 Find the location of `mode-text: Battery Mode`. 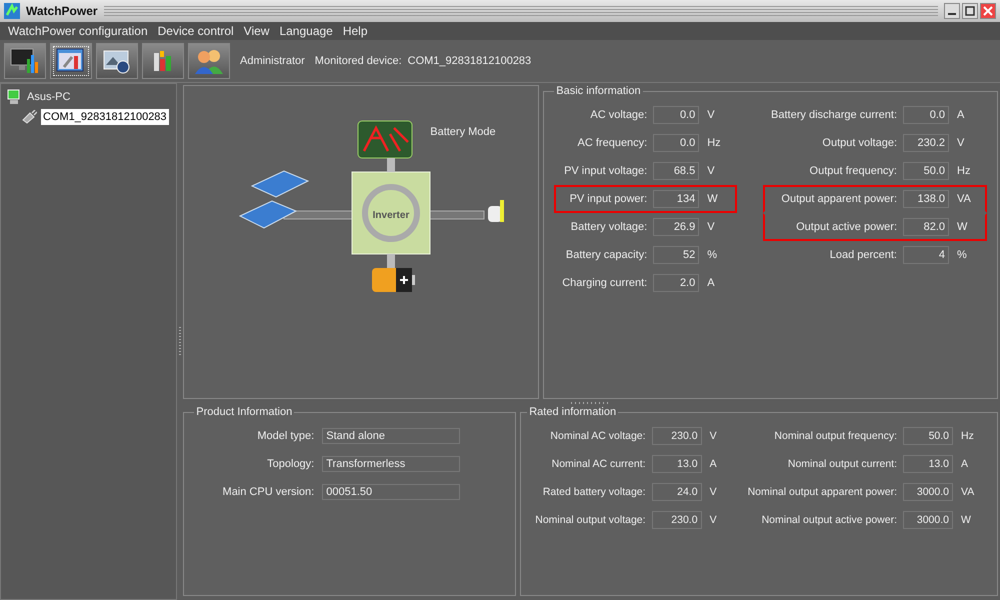

mode-text: Battery Mode is located at coordinates (463, 132).